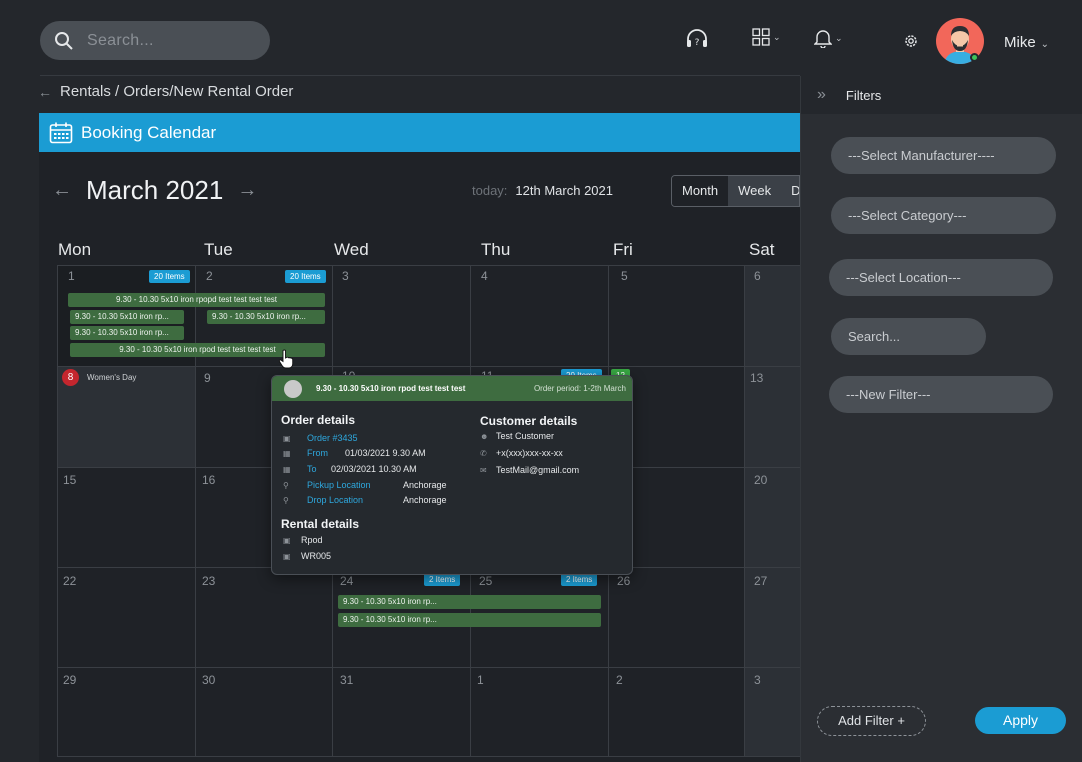 This screenshot has height=762, width=1082. What do you see at coordinates (911, 41) in the screenshot?
I see `gear-icon` at bounding box center [911, 41].